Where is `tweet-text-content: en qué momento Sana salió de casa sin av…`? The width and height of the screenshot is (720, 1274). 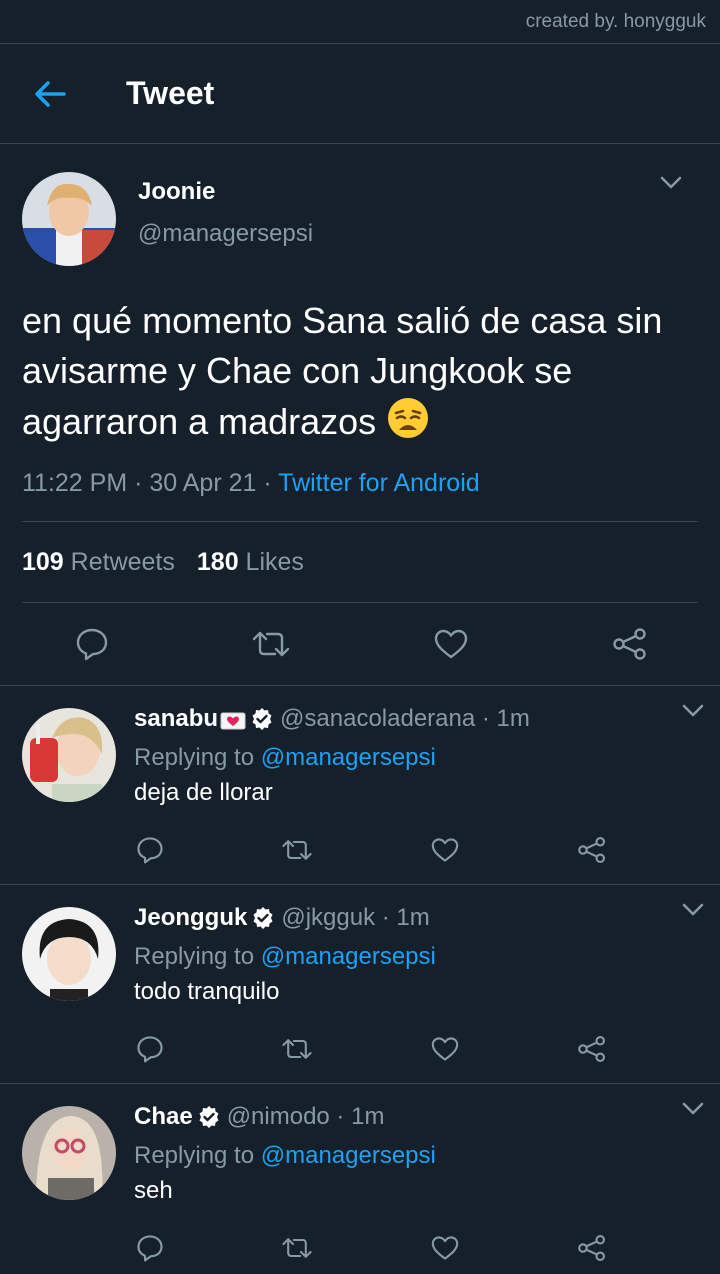
tweet-text-content: en qué momento Sana salió de casa sin av… is located at coordinates (342, 371).